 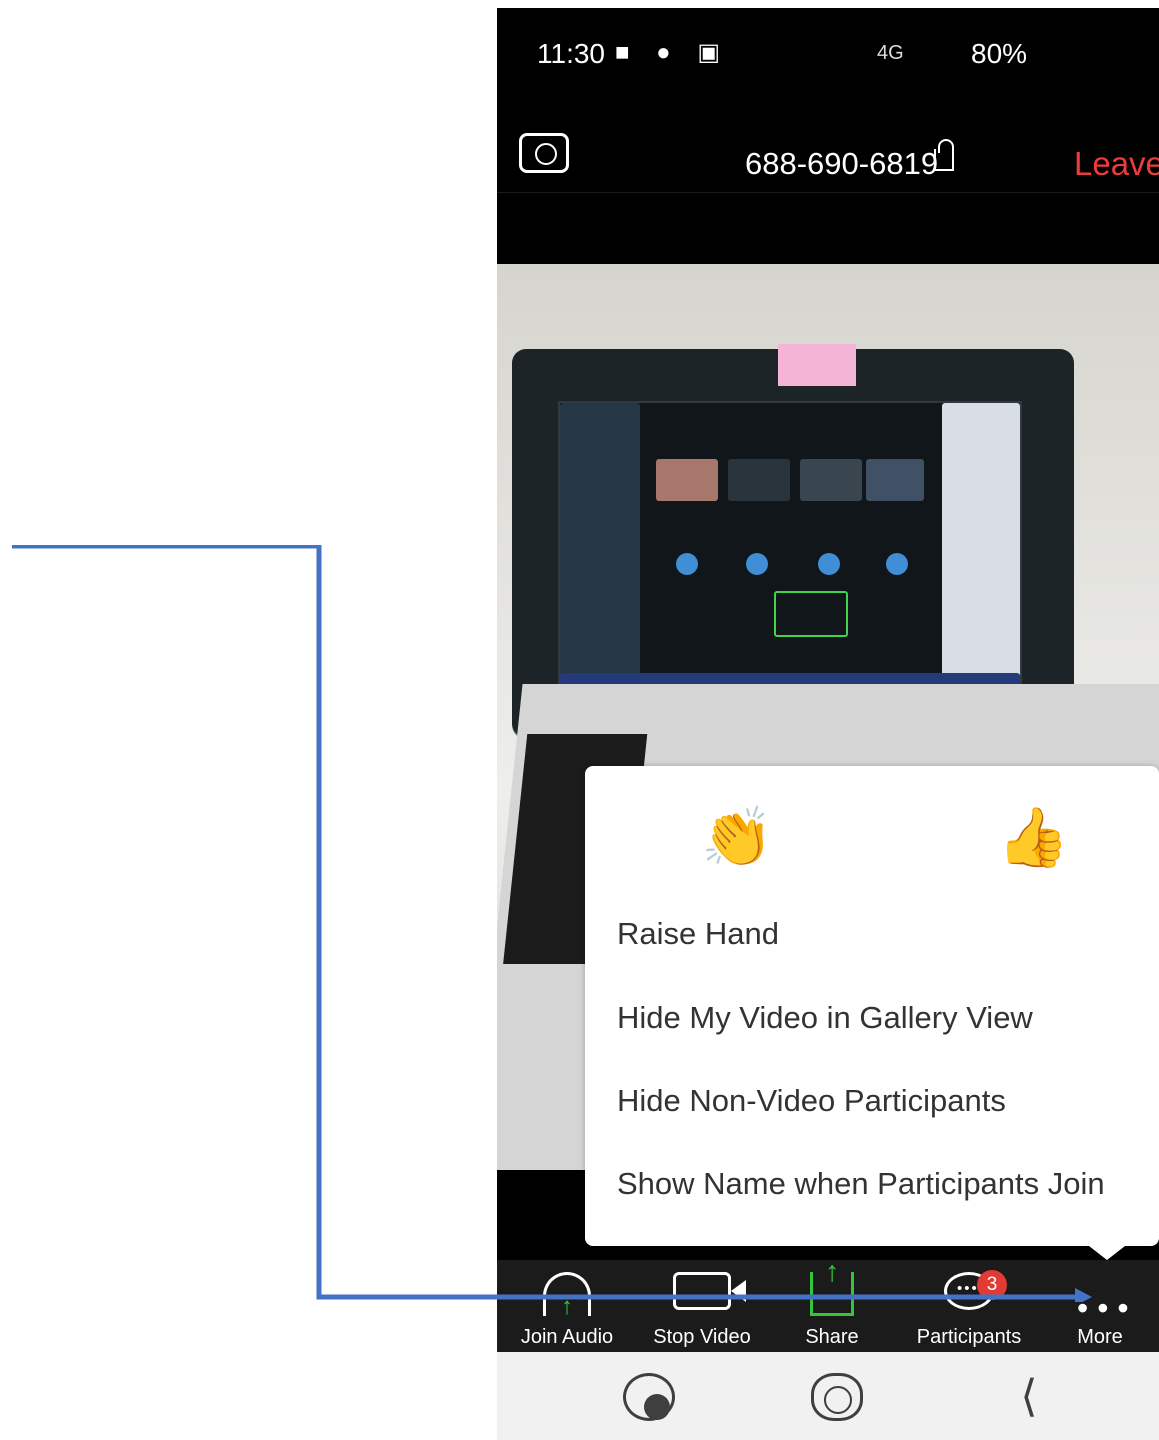 What do you see at coordinates (1033, 838) in the screenshot?
I see `thumbs-up-reaction-icon: 👍` at bounding box center [1033, 838].